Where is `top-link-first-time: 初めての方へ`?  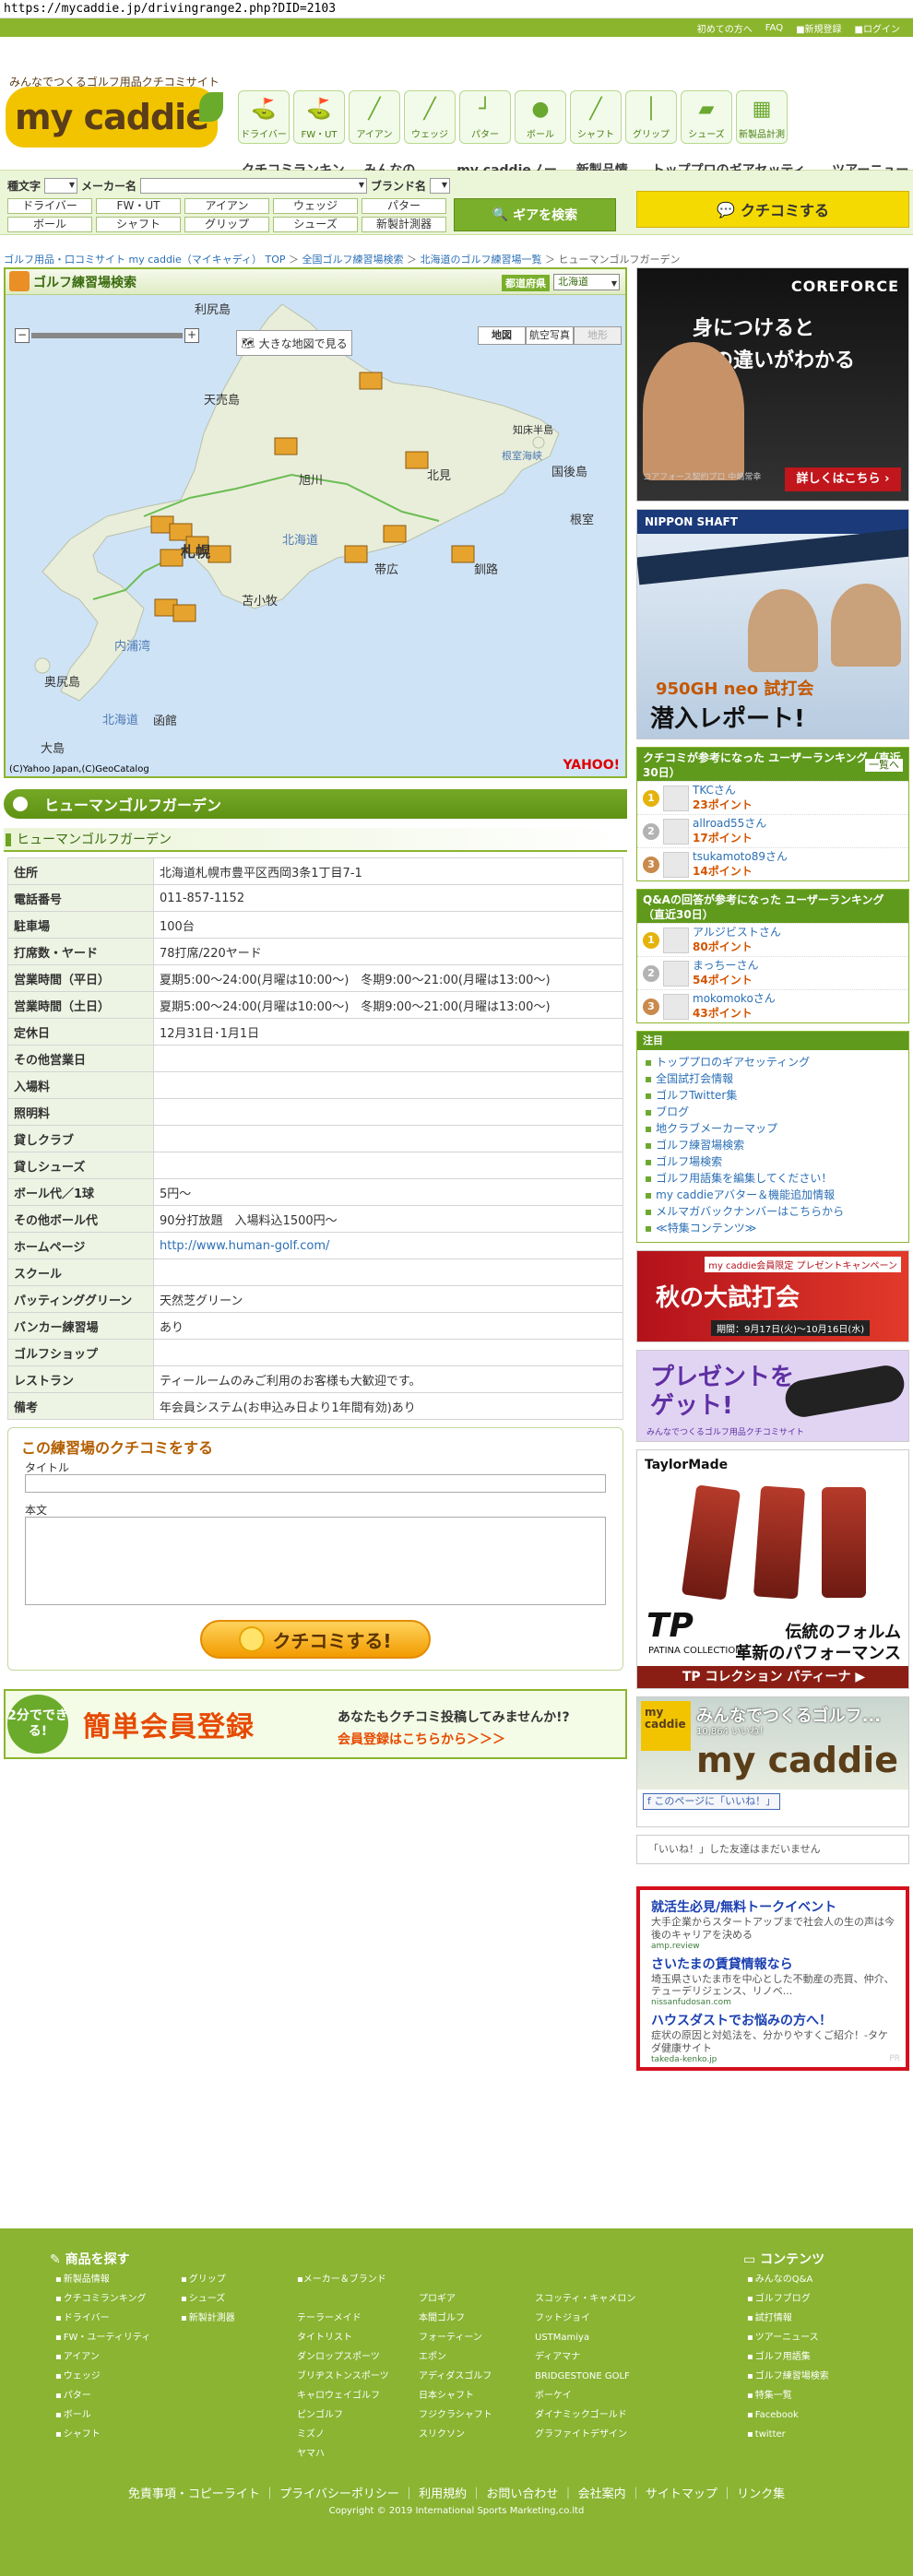
top-link-first-time: 初めての方へ is located at coordinates (725, 28).